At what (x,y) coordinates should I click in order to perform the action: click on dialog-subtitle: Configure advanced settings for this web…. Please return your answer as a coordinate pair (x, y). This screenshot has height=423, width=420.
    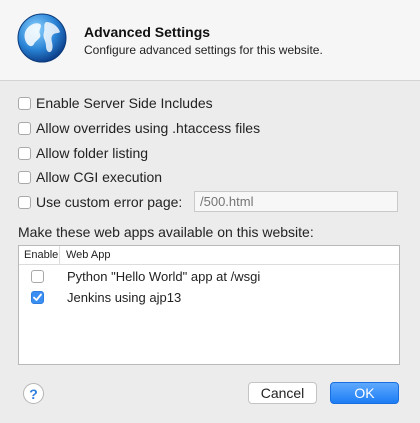
    Looking at the image, I should click on (203, 50).